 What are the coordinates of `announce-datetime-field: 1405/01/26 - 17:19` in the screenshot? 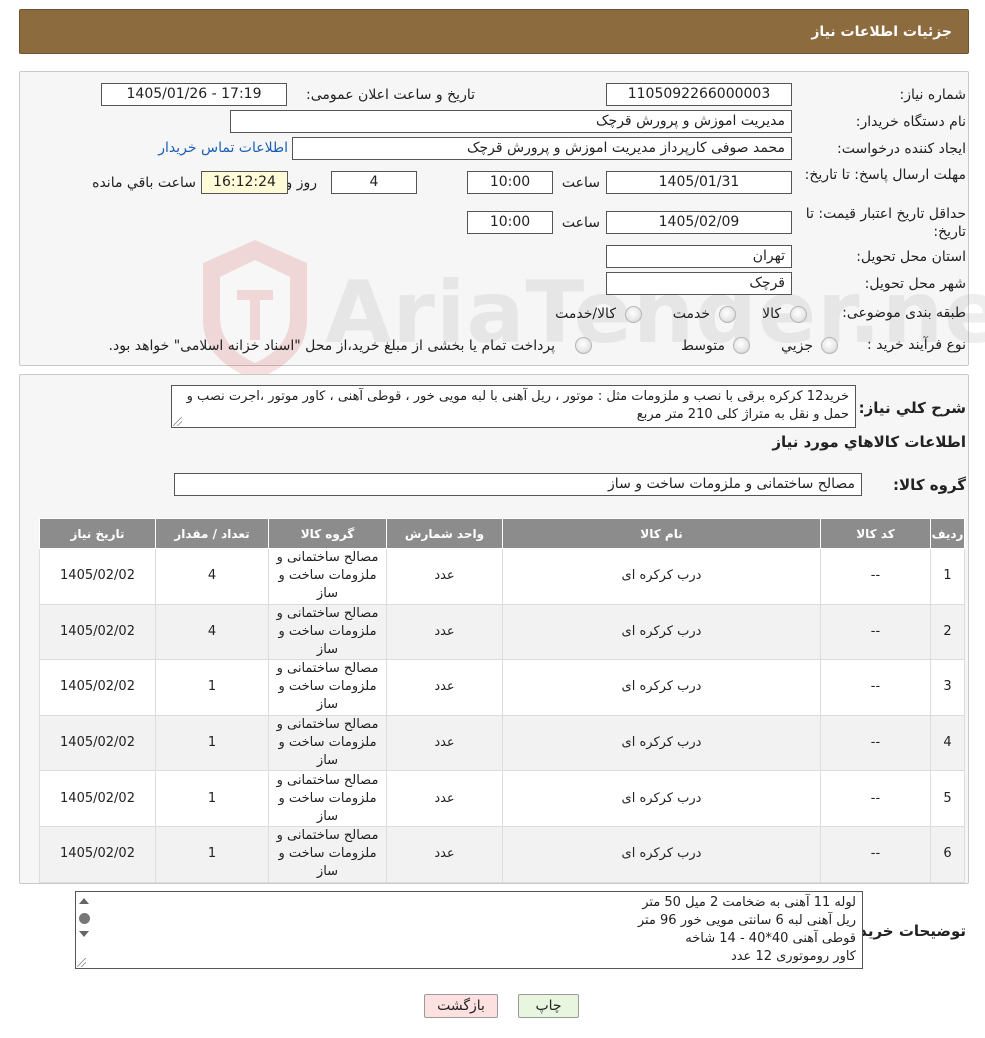 It's located at (194, 94).